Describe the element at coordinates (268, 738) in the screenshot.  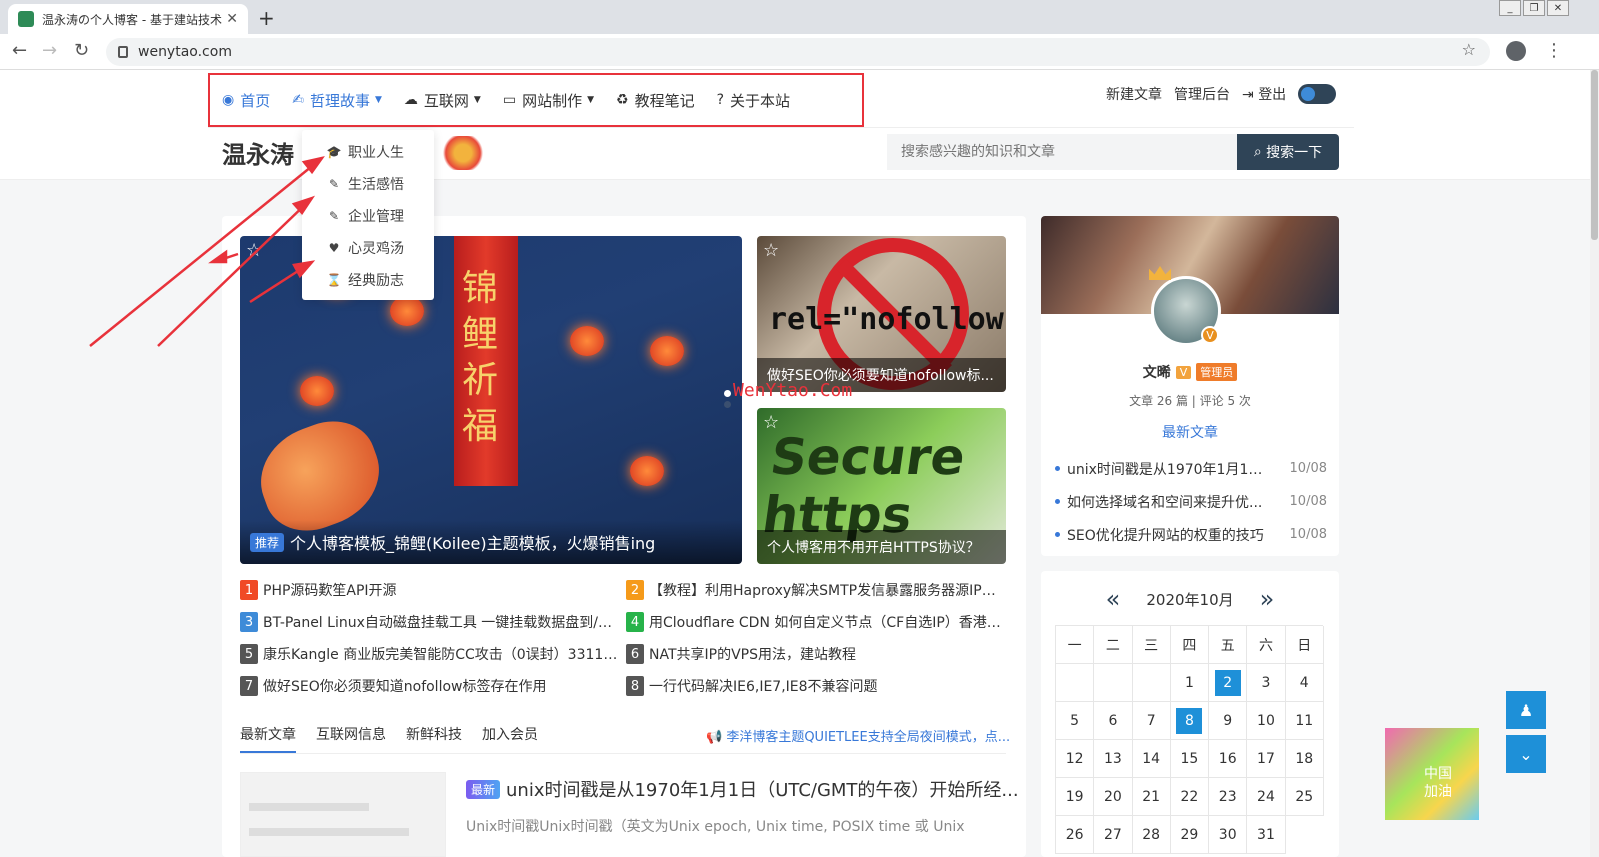
I see `tab-0: 最新文章` at that location.